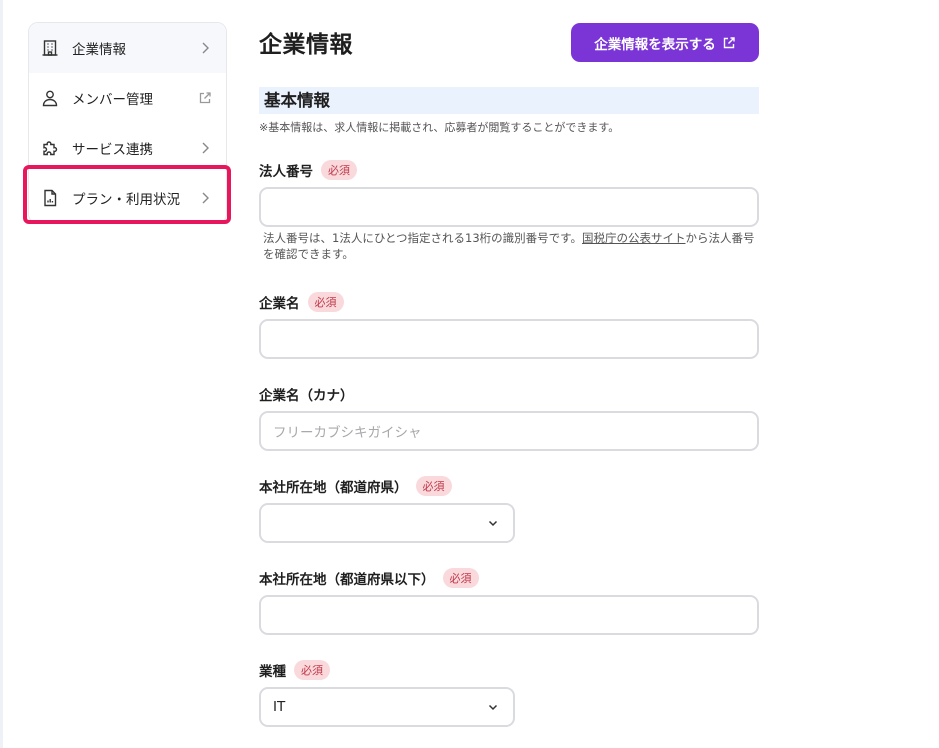 Image resolution: width=939 pixels, height=748 pixels. I want to click on view-company-info-button: 企業情報を表示する, so click(665, 42).